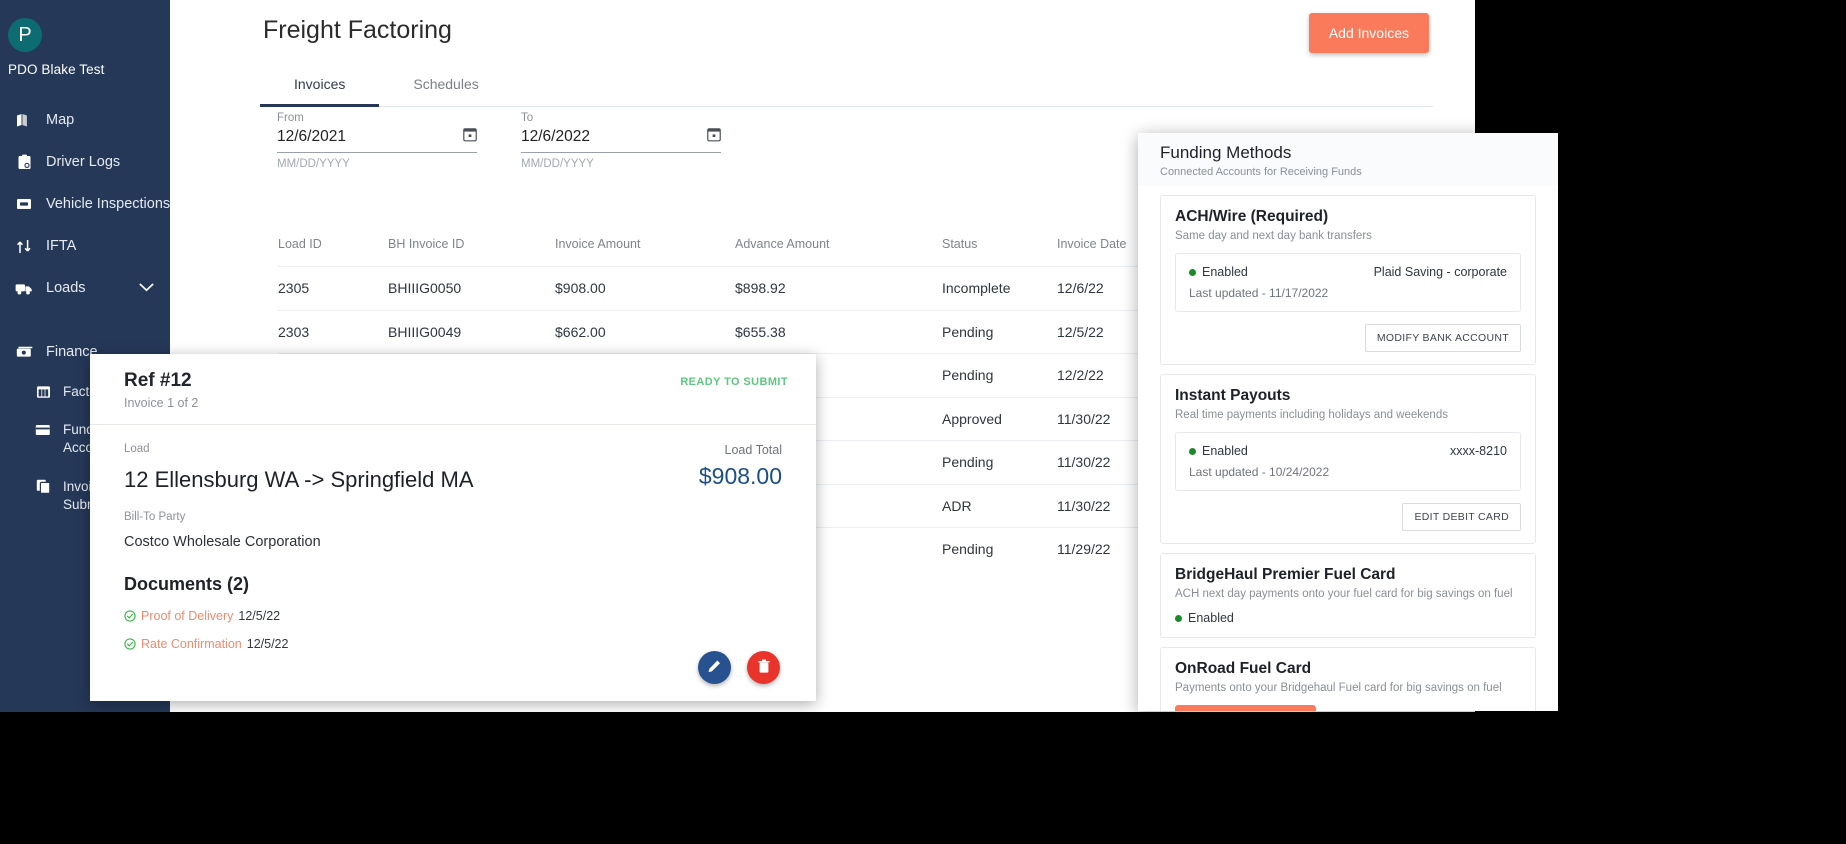 The height and width of the screenshot is (844, 1846). Describe the element at coordinates (61, 246) in the screenshot. I see `sidebar-item-label: IFTA` at that location.